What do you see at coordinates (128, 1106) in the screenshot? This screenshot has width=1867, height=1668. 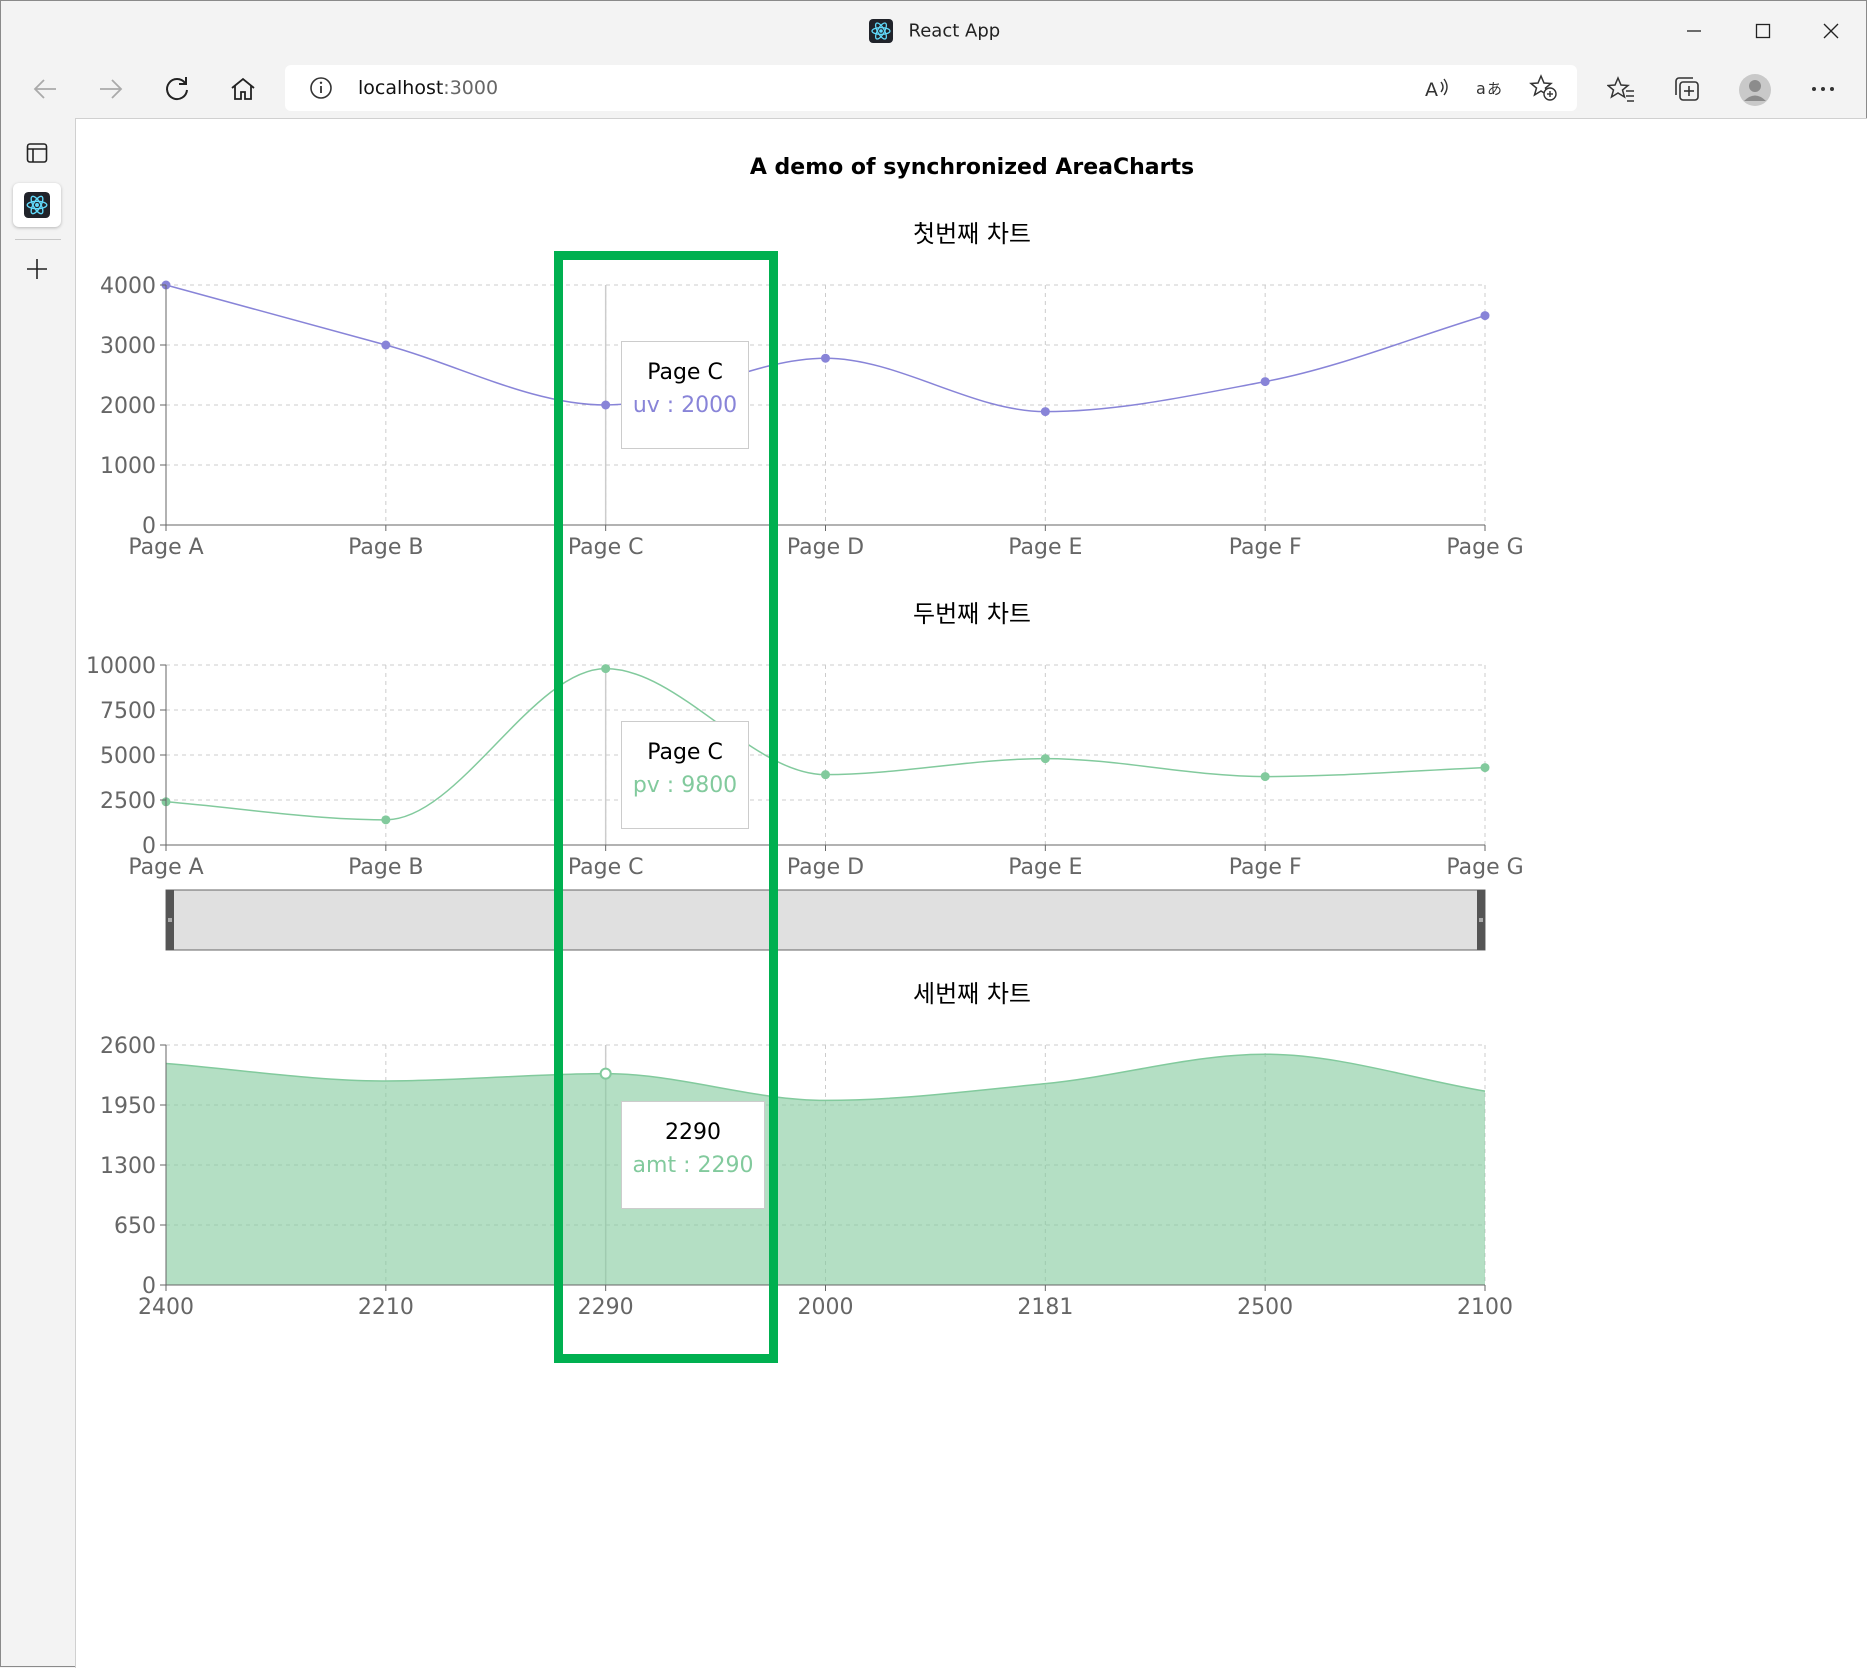 I see `y-tick-label: 1950` at bounding box center [128, 1106].